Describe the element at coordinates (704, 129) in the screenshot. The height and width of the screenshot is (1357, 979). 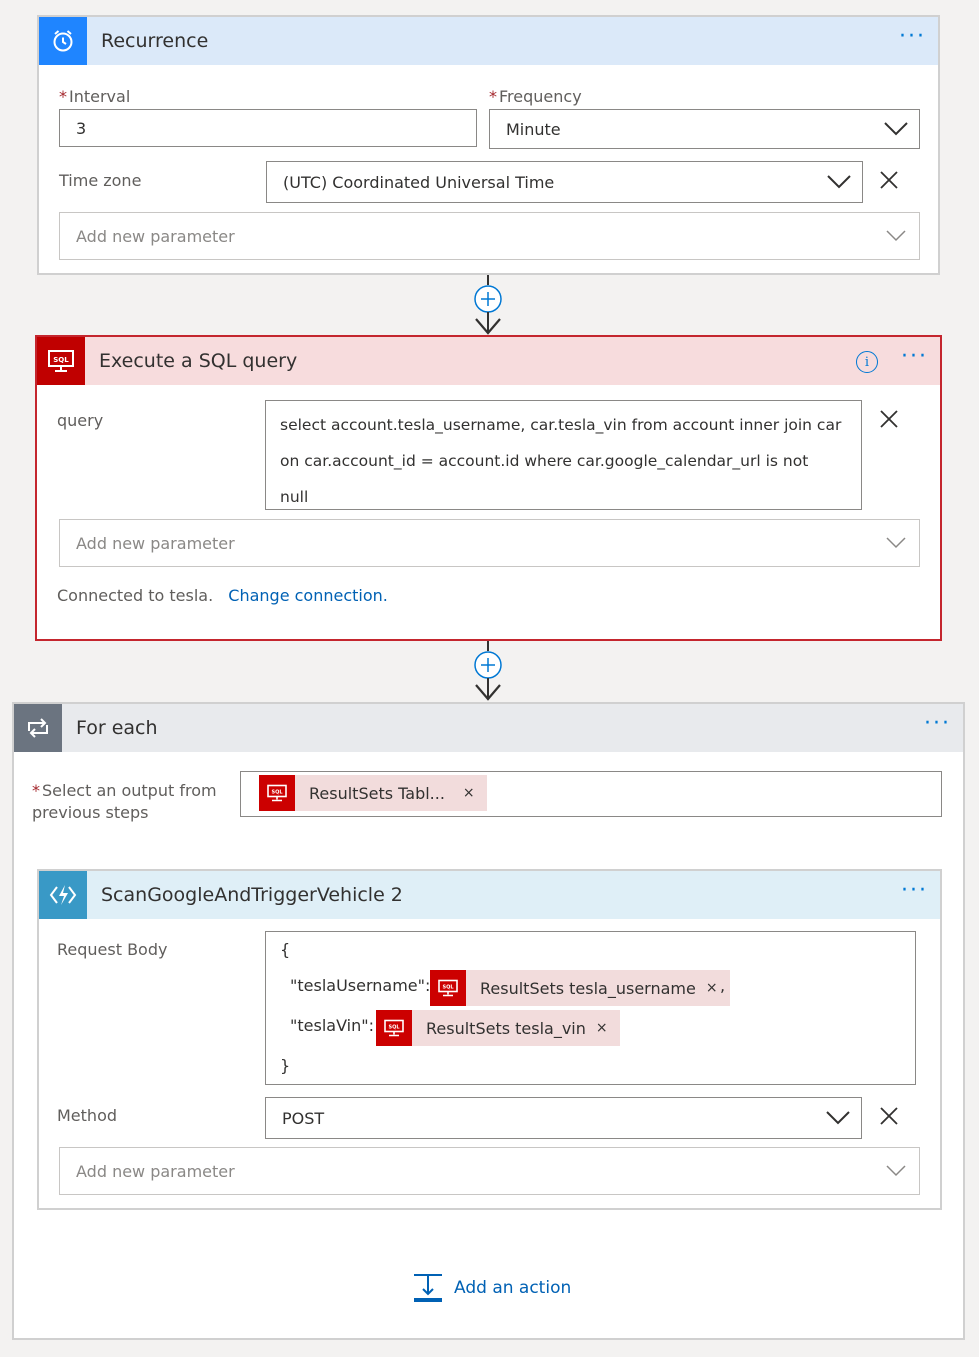
I see `frequency-select: Minute` at that location.